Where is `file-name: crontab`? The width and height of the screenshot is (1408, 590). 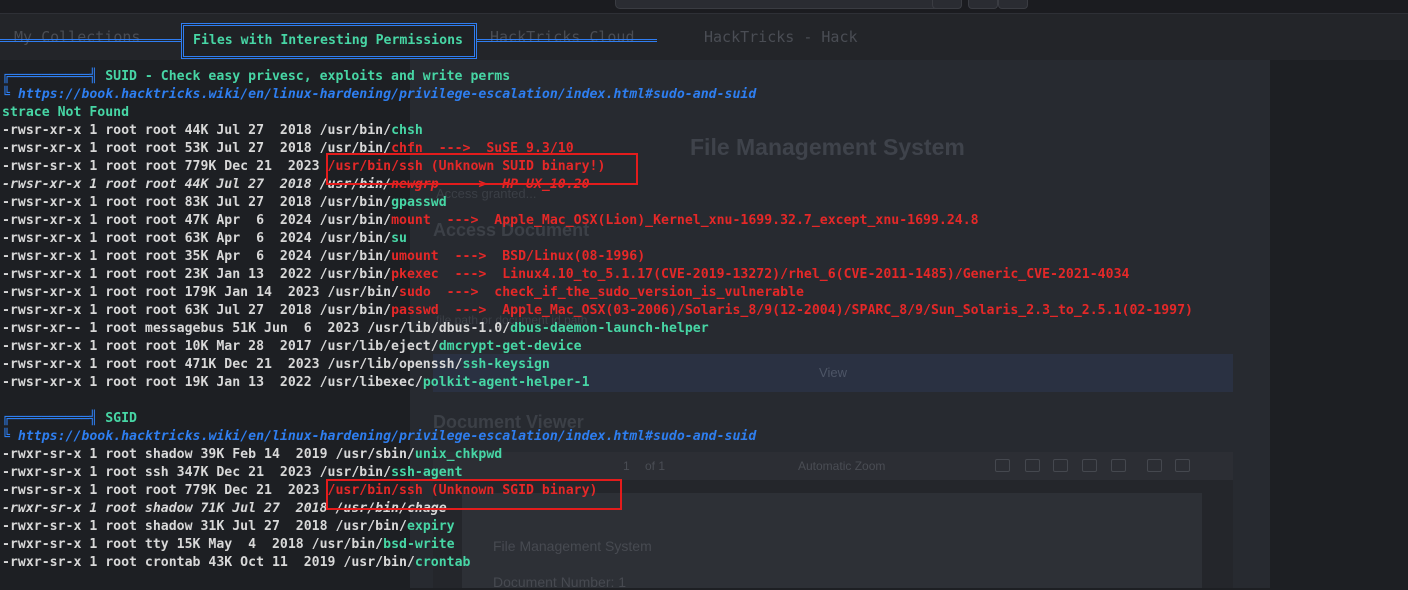 file-name: crontab is located at coordinates (442, 562).